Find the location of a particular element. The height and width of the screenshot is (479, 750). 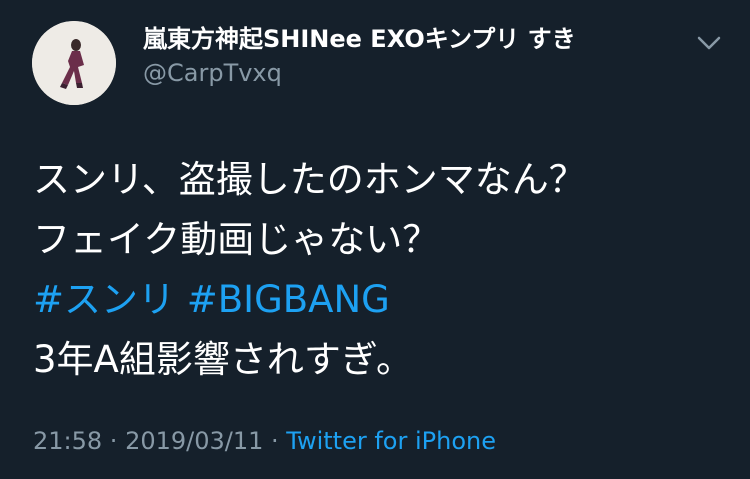

tweet-source-link: Twitter for iPhone is located at coordinates (391, 441).